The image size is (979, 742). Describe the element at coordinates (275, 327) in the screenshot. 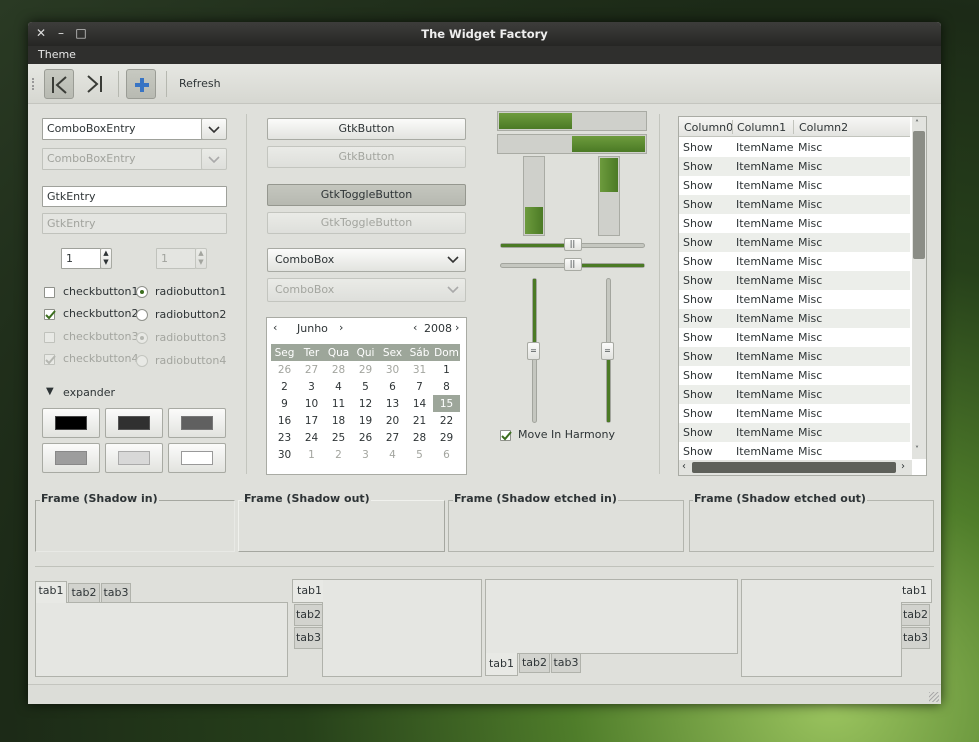

I see `prev-month-icon: ‹` at that location.